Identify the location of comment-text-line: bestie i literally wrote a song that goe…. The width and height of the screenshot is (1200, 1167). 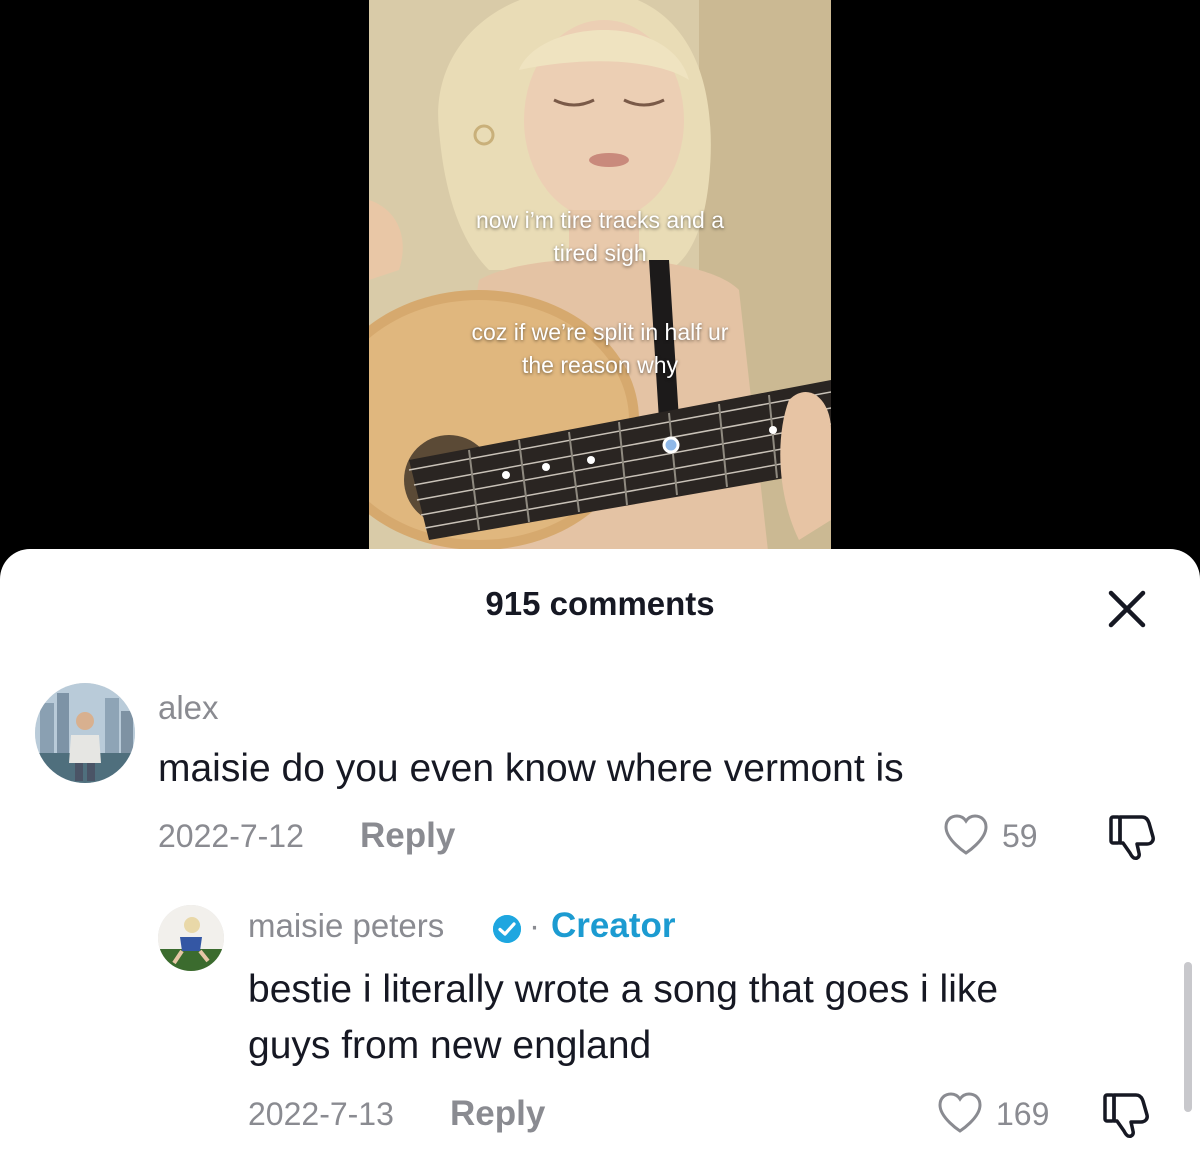
(623, 989).